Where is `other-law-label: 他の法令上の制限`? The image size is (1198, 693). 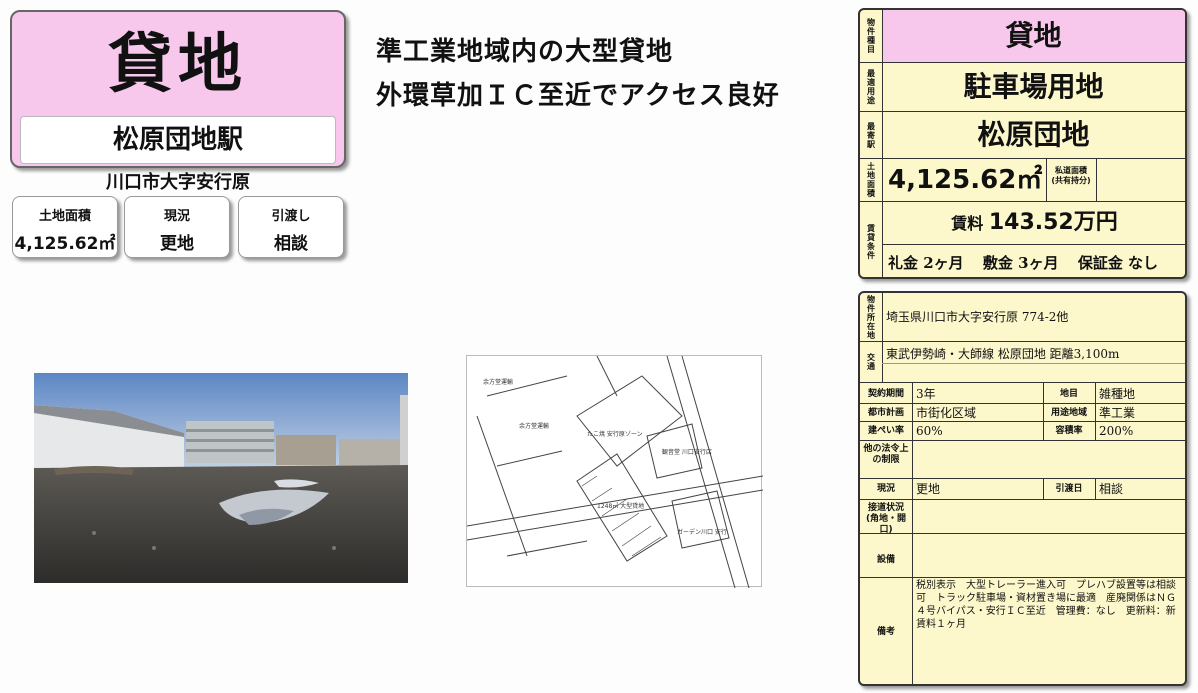
other-law-label: 他の法令上の制限 is located at coordinates (886, 454).